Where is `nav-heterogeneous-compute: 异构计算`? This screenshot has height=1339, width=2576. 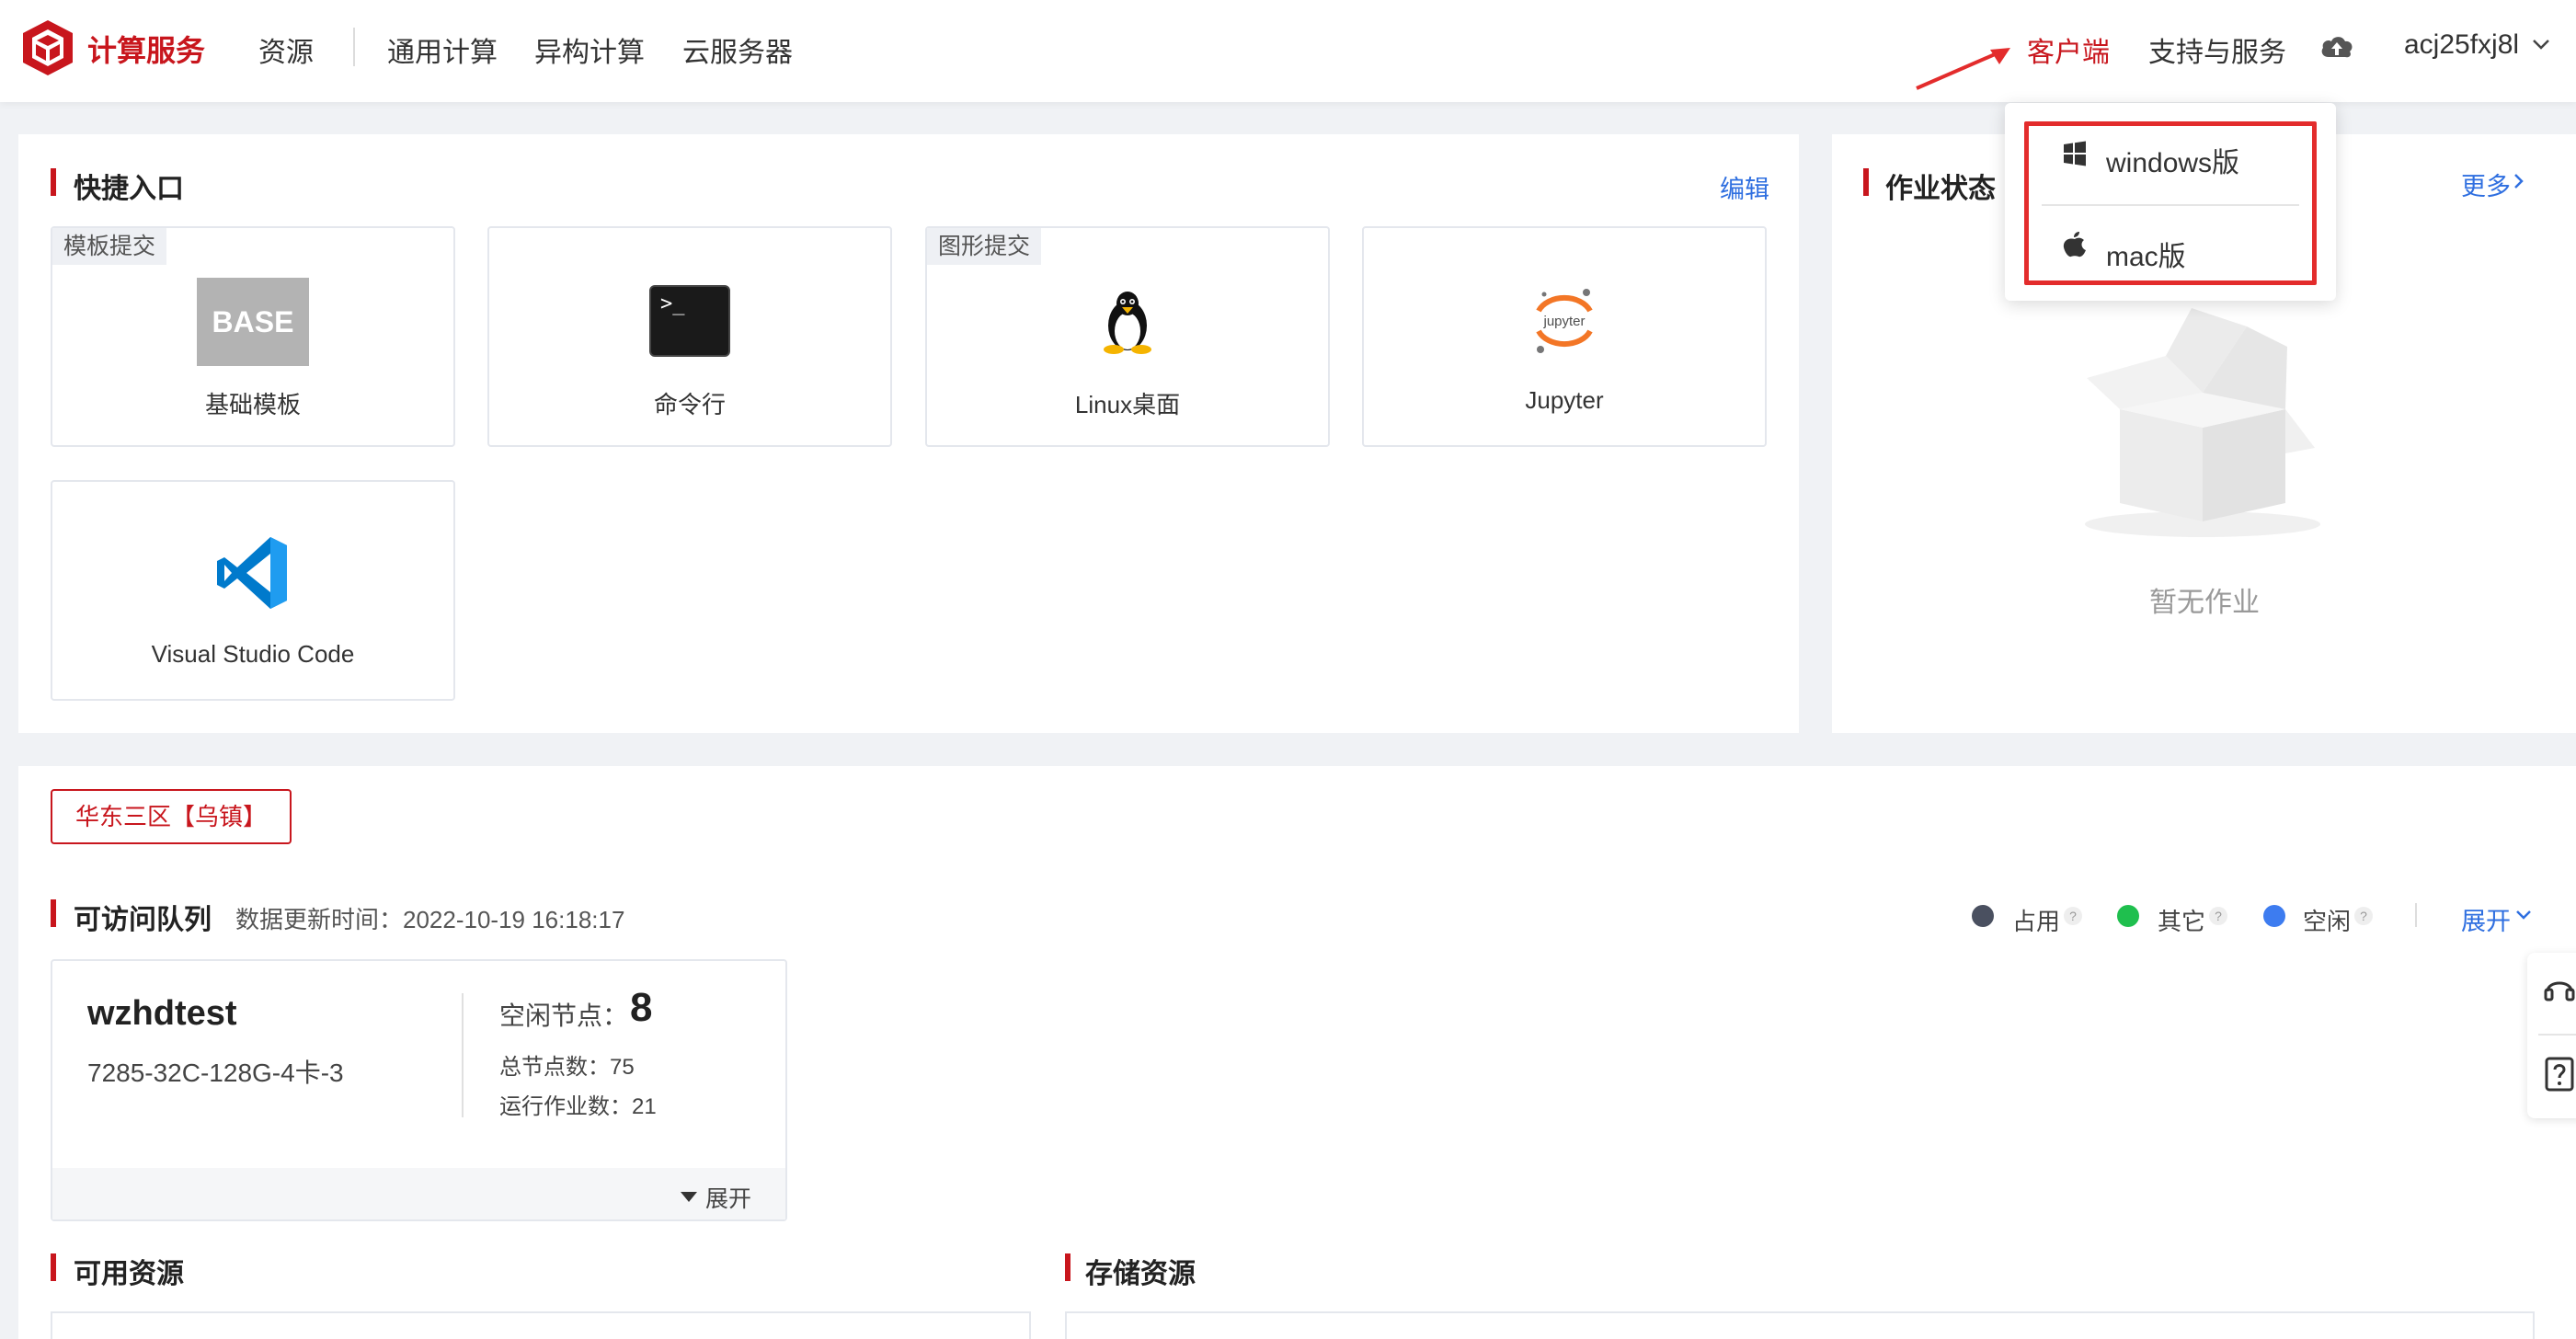 nav-heterogeneous-compute: 异构计算 is located at coordinates (590, 49).